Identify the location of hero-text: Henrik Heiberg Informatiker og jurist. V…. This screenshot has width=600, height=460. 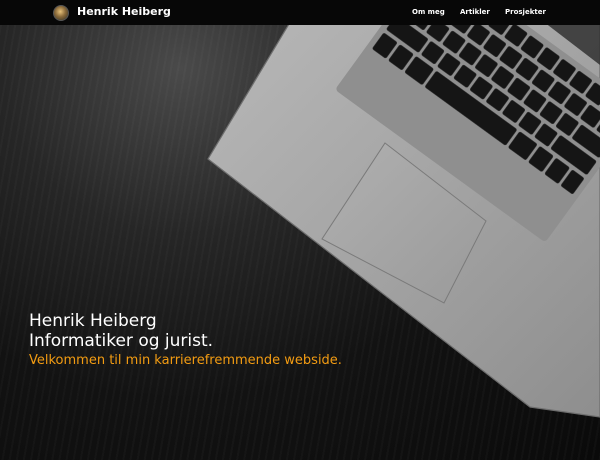
(185, 340).